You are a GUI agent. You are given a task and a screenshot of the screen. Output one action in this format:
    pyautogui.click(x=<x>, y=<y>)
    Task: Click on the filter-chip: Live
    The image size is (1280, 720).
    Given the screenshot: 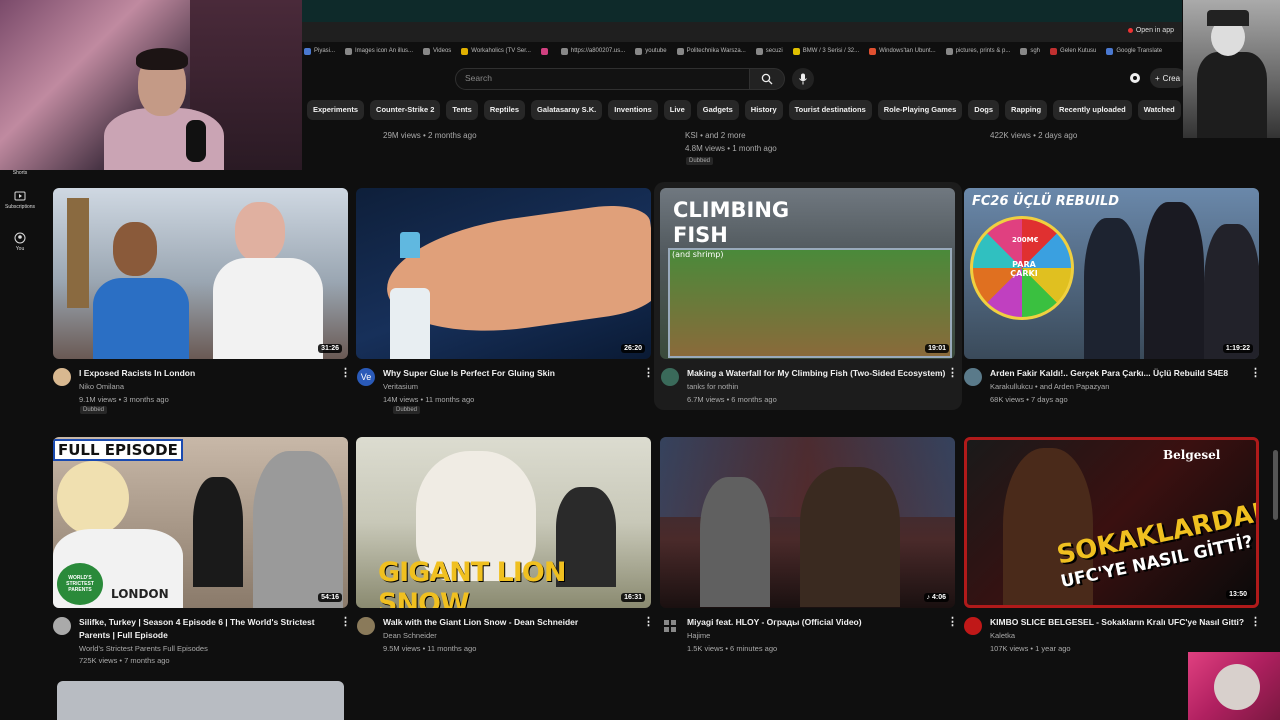 What is the action you would take?
    pyautogui.click(x=677, y=110)
    